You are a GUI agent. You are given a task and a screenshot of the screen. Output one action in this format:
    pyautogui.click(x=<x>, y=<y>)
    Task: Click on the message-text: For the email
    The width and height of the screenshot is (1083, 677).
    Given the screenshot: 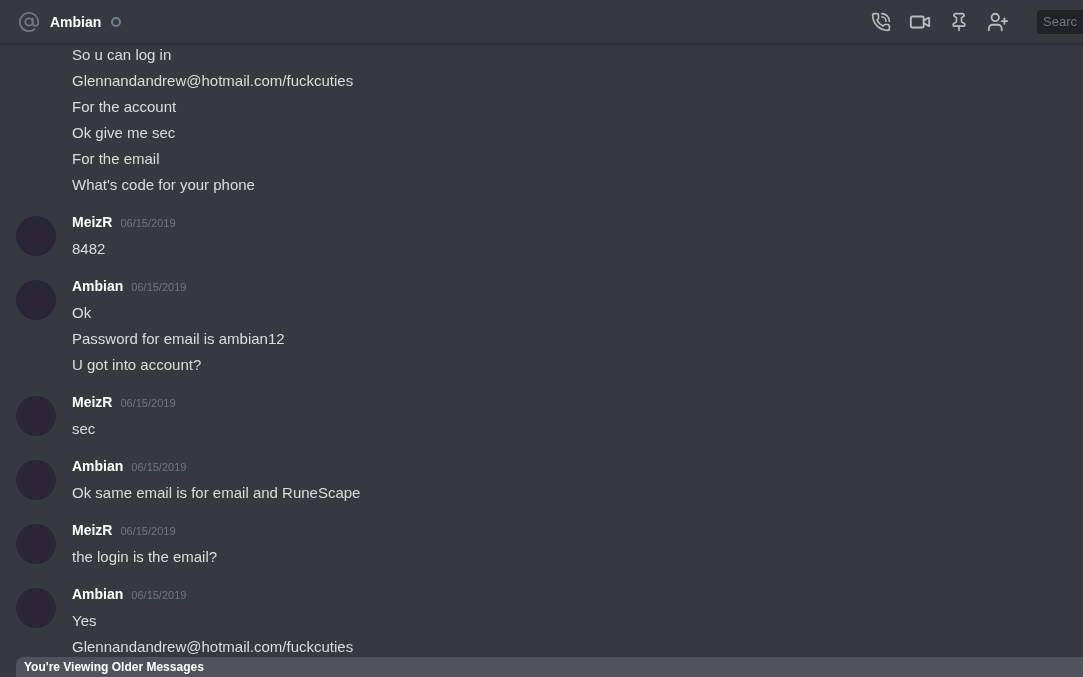 What is the action you would take?
    pyautogui.click(x=116, y=159)
    